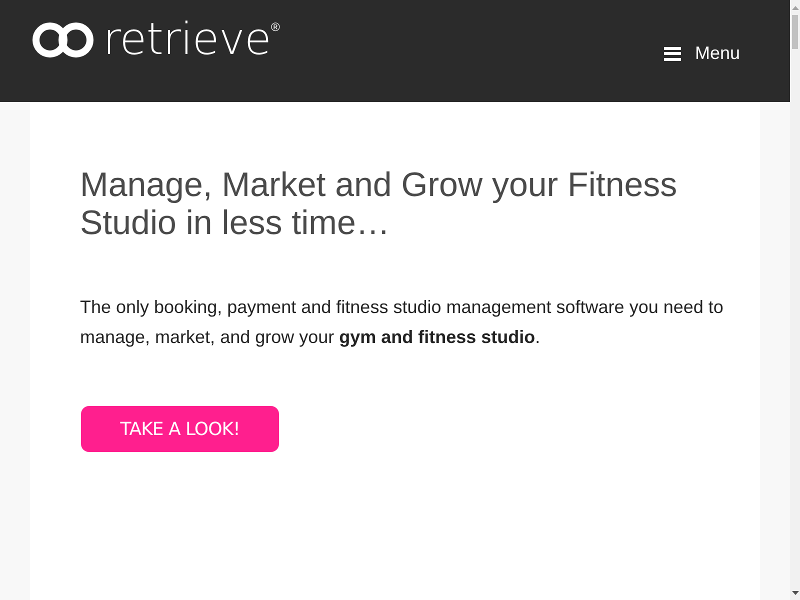 Image resolution: width=800 pixels, height=600 pixels. I want to click on hero-text: The only booking, payment and fitness studio management software you need to manage, market, and grow your gym and fitness studio., so click(402, 322).